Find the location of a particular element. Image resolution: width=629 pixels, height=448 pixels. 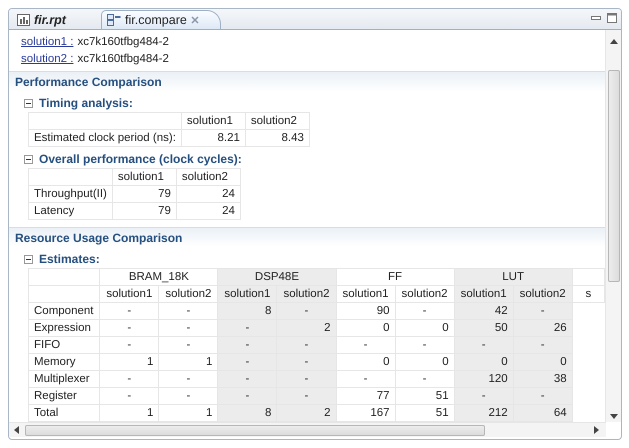

table-cell: 120 is located at coordinates (484, 379).